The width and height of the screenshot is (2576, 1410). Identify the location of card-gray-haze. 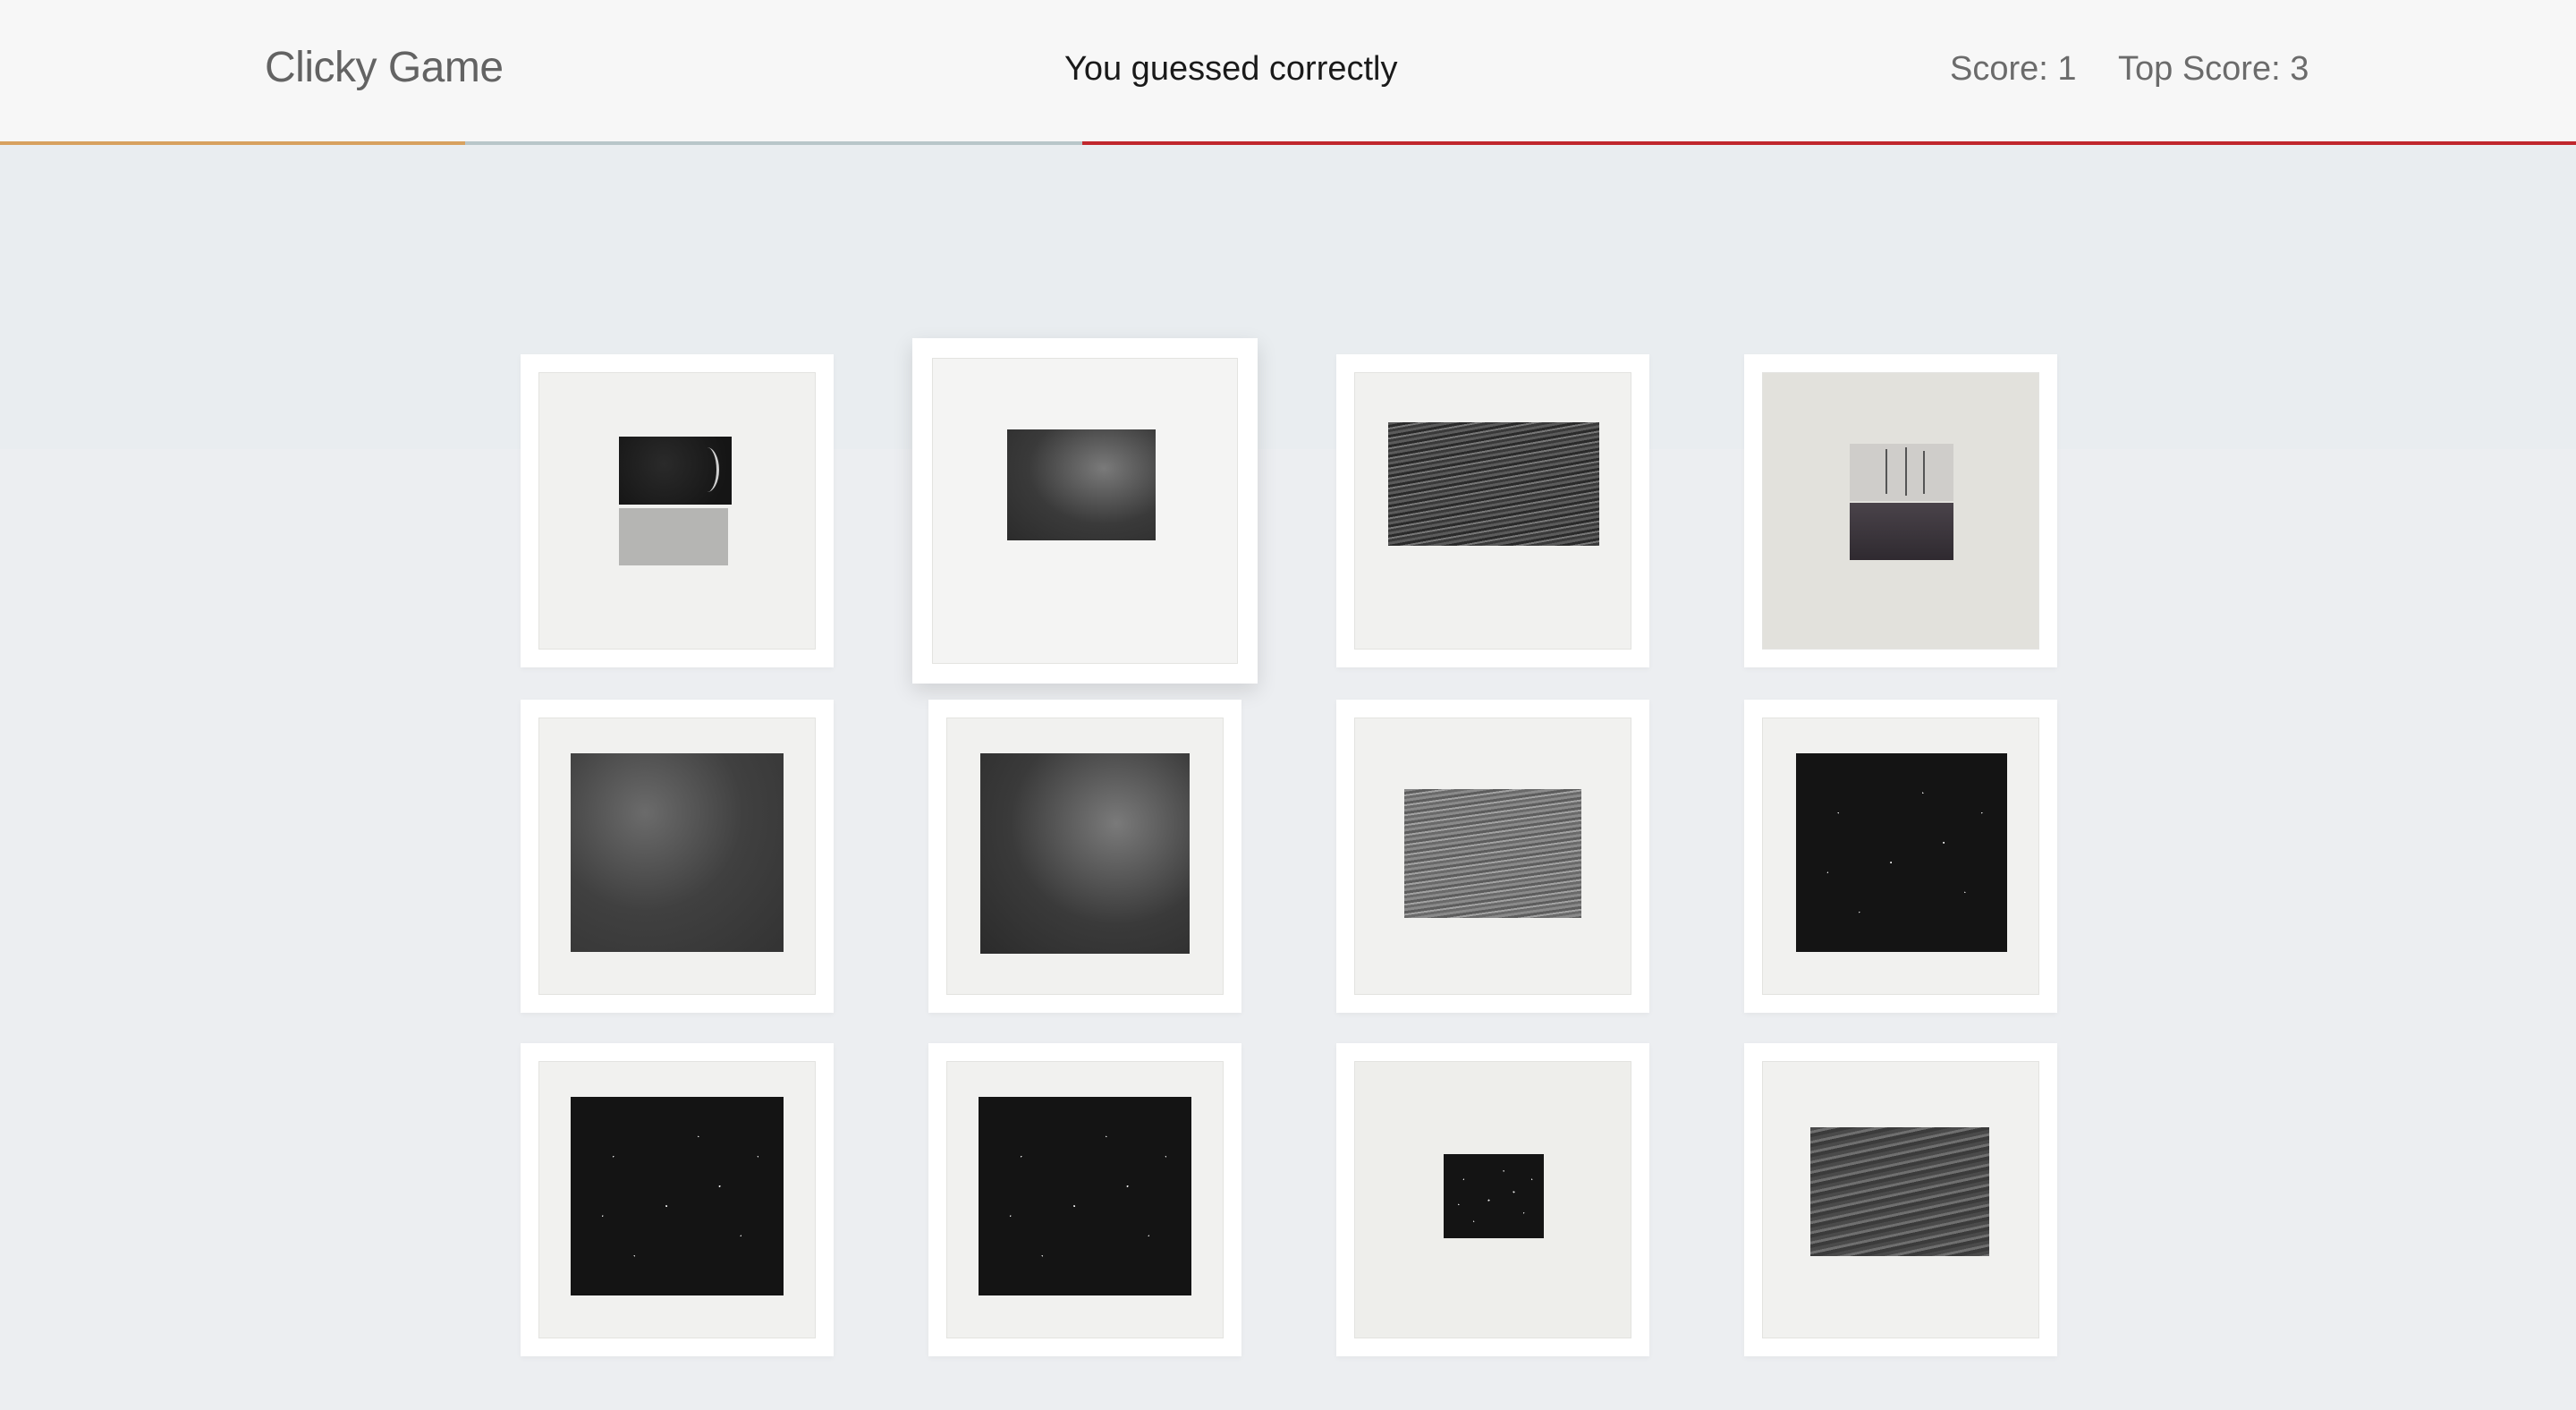
(1085, 511).